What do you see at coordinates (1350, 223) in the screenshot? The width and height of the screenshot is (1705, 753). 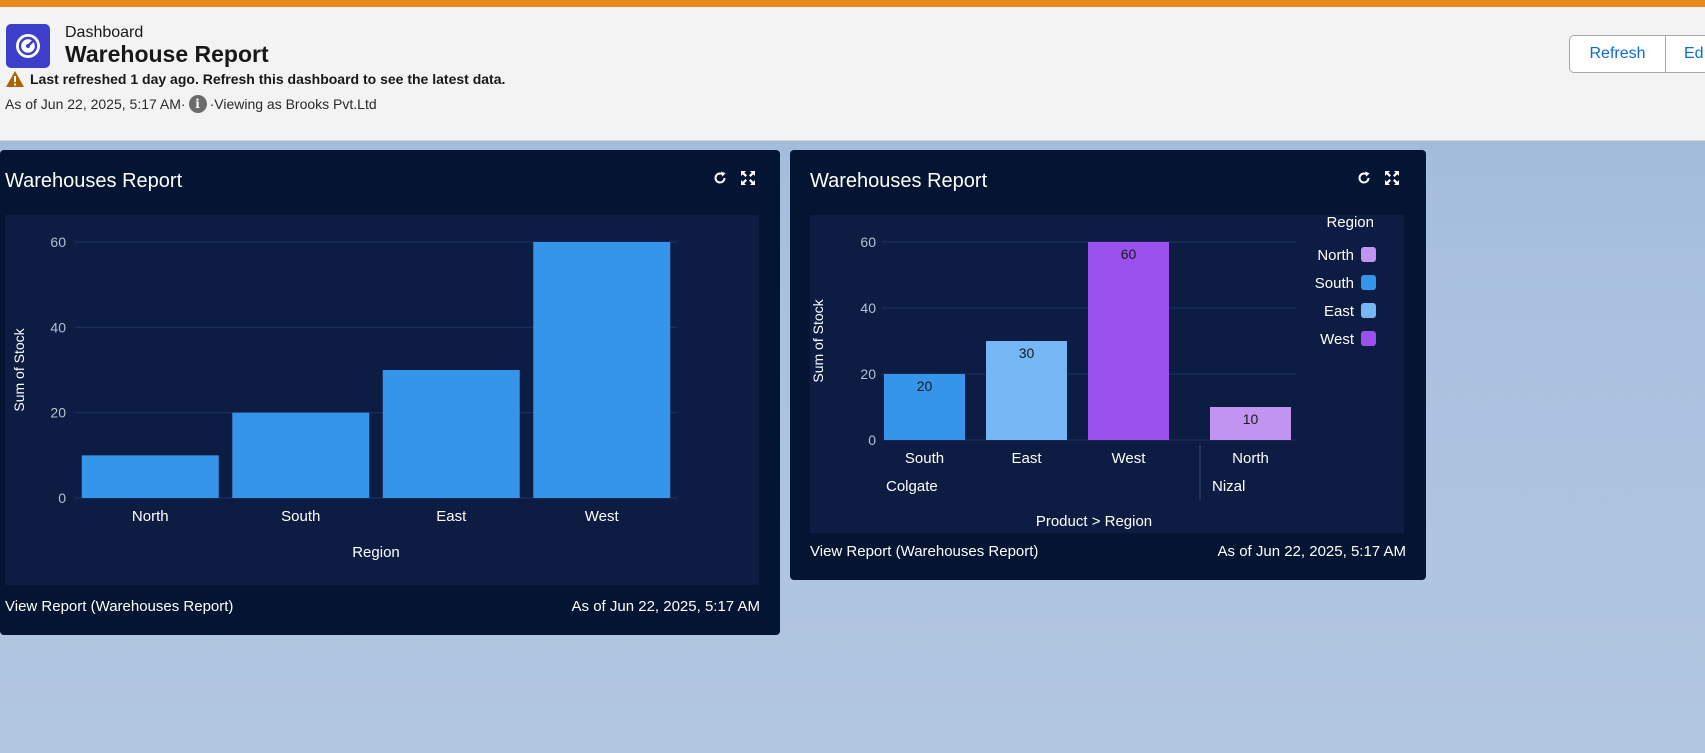 I see `legend-title: Region` at bounding box center [1350, 223].